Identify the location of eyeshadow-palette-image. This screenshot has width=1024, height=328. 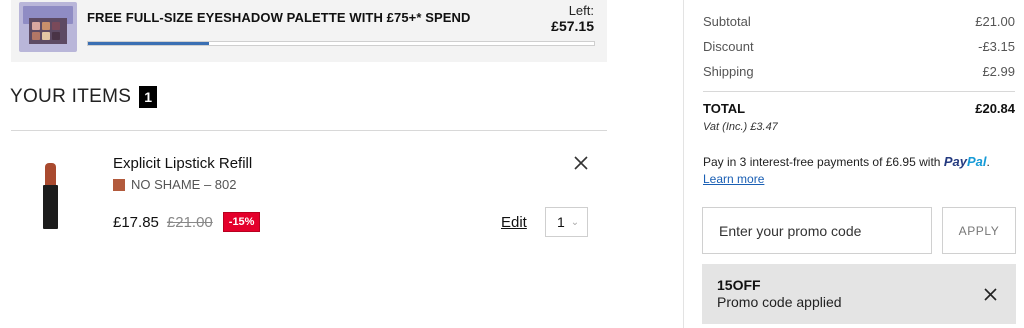
(48, 27).